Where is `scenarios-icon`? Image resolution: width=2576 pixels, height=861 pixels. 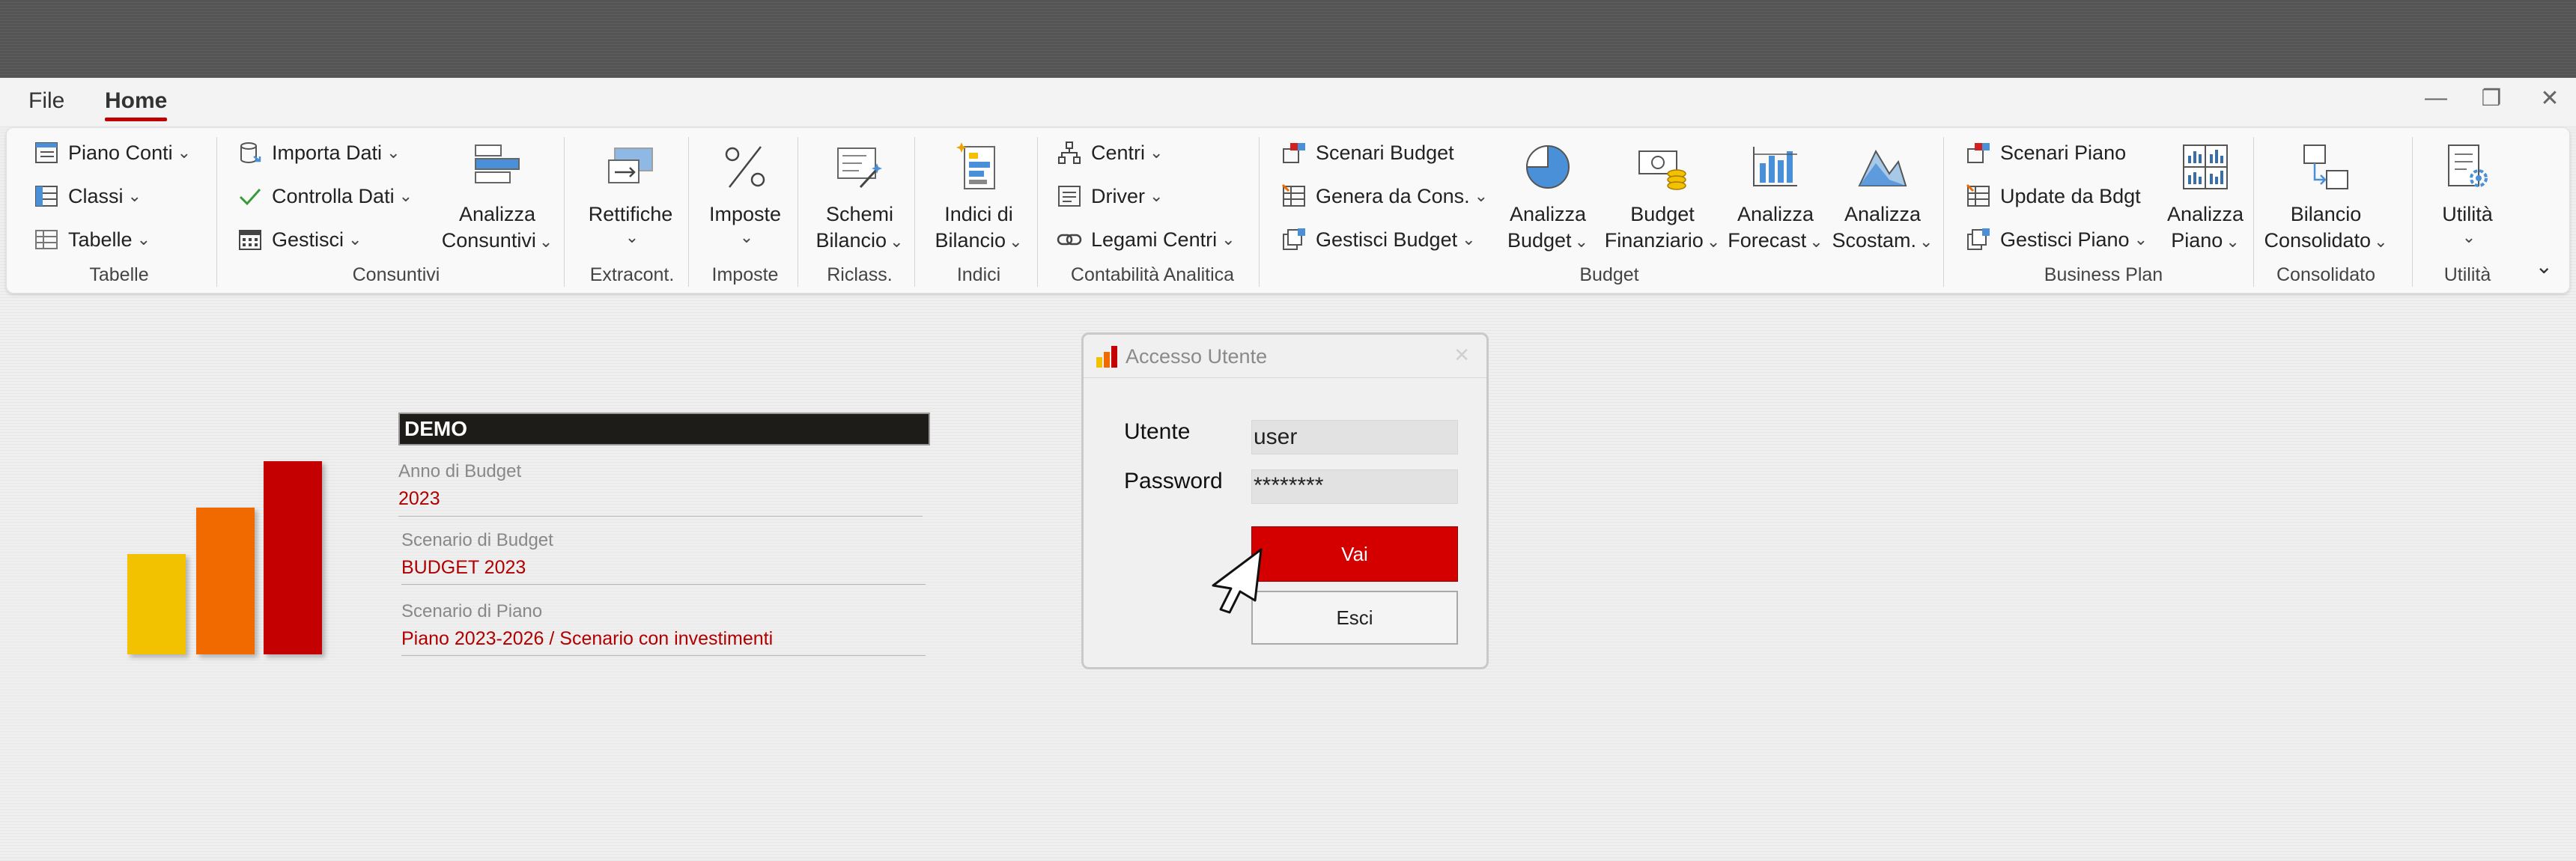 scenarios-icon is located at coordinates (1294, 153).